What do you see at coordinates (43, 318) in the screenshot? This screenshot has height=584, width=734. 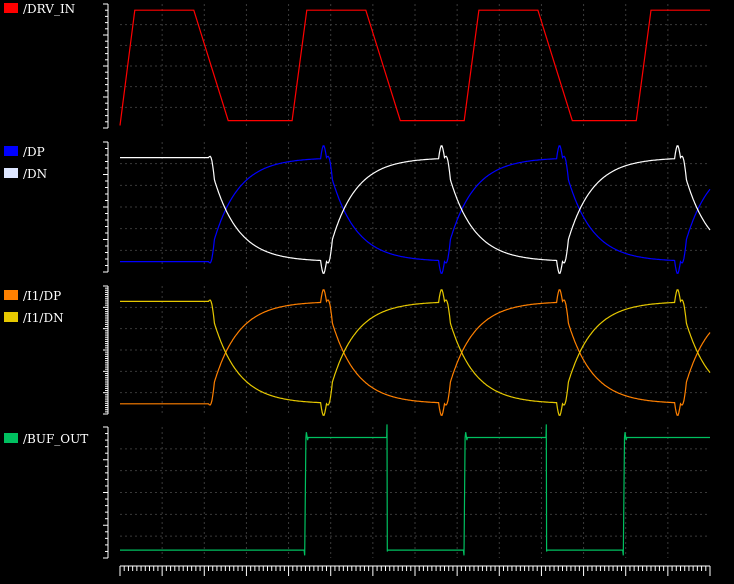 I see `legend-label-i1-dn: /I1/DN` at bounding box center [43, 318].